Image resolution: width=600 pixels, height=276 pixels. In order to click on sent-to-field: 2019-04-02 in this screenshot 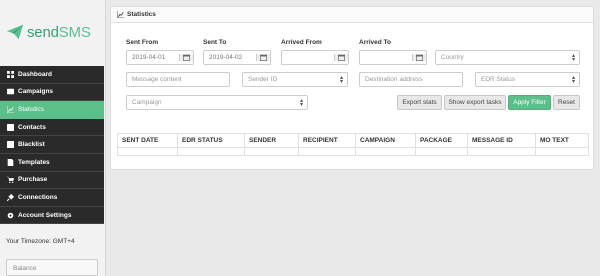, I will do `click(237, 57)`.